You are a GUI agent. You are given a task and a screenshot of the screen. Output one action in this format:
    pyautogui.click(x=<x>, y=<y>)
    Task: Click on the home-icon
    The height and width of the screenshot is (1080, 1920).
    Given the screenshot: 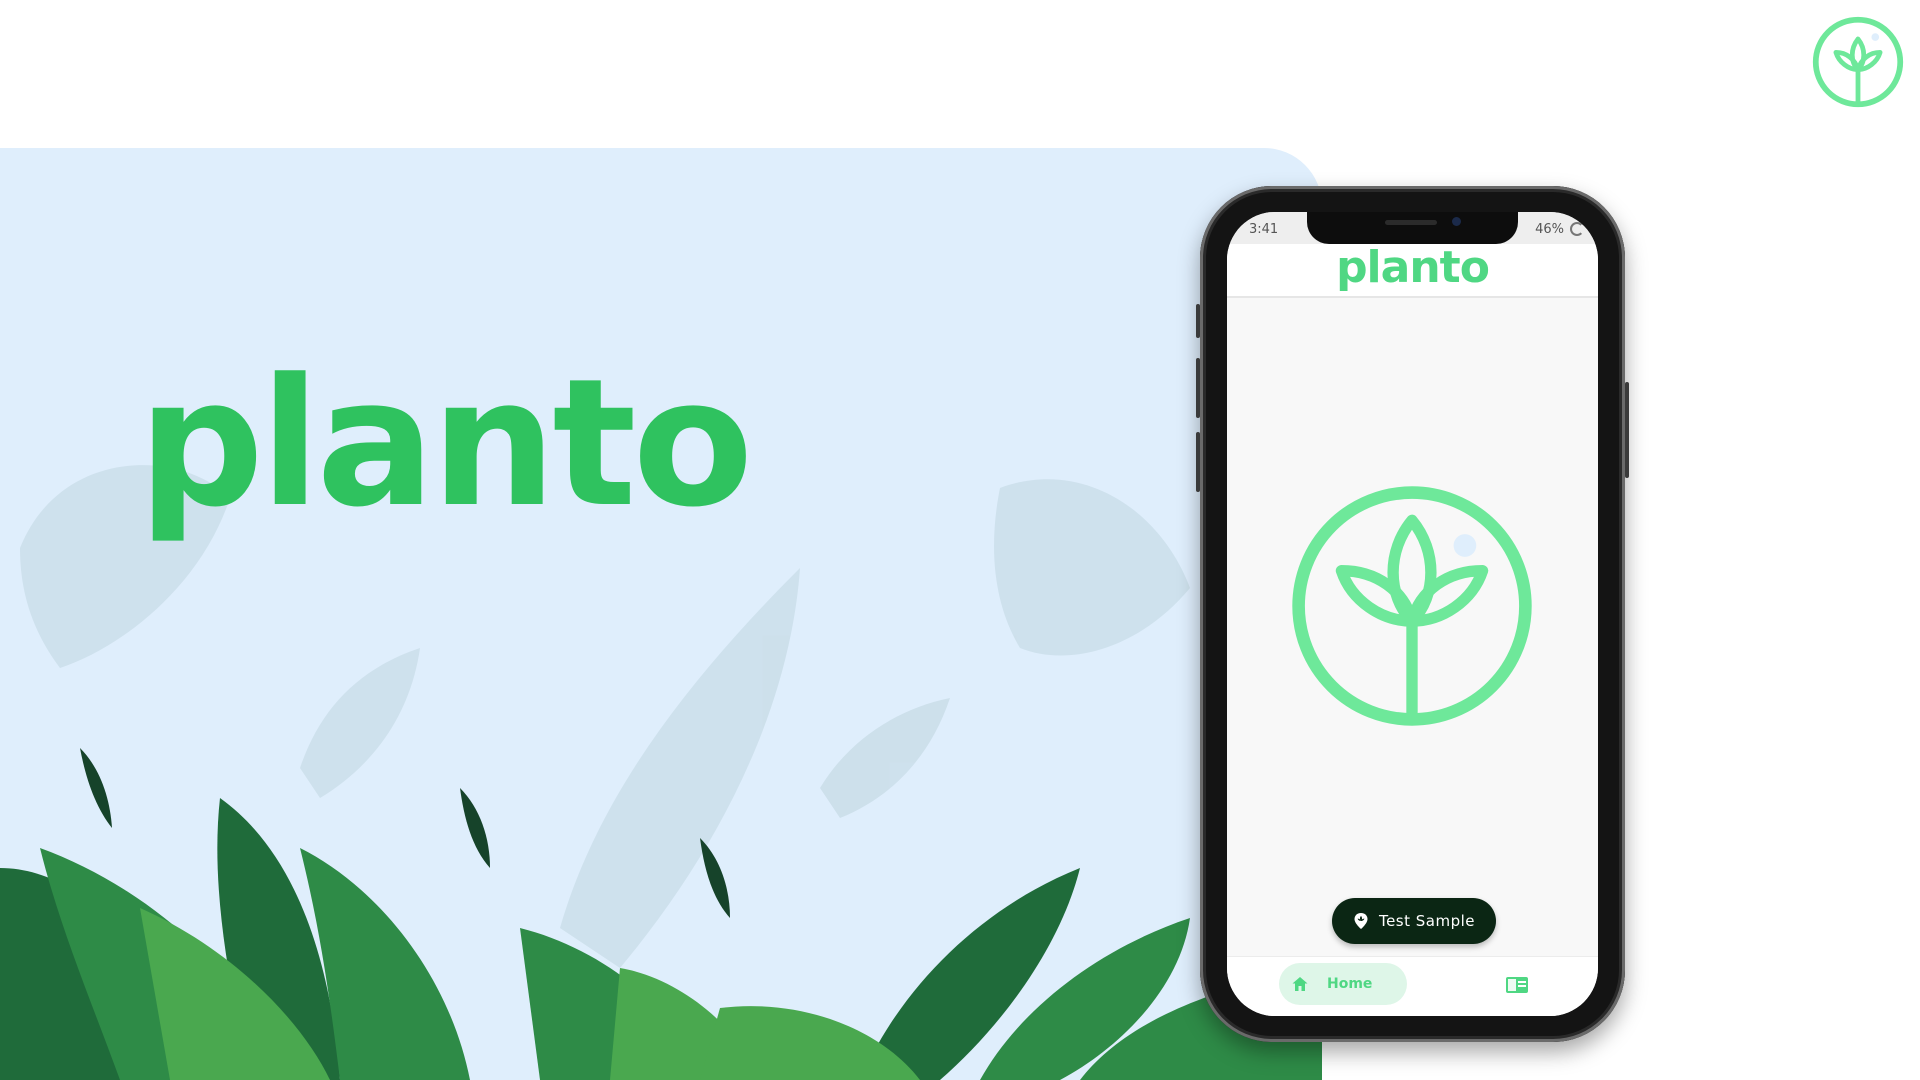 What is the action you would take?
    pyautogui.click(x=1300, y=984)
    